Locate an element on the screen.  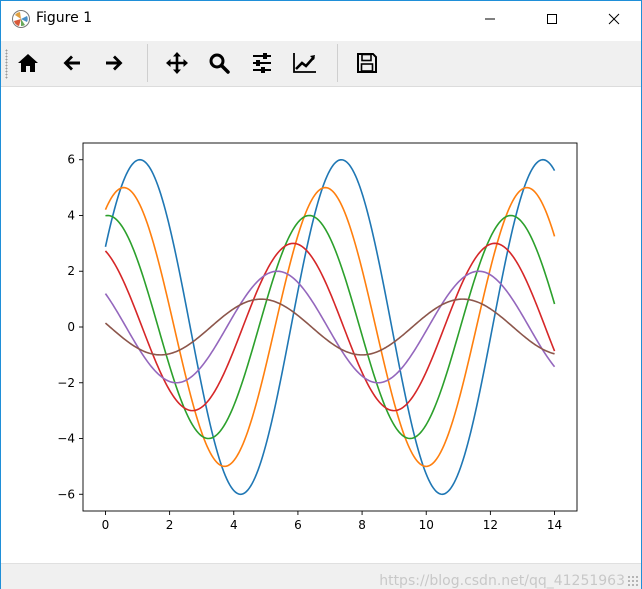
move-icon is located at coordinates (177, 63).